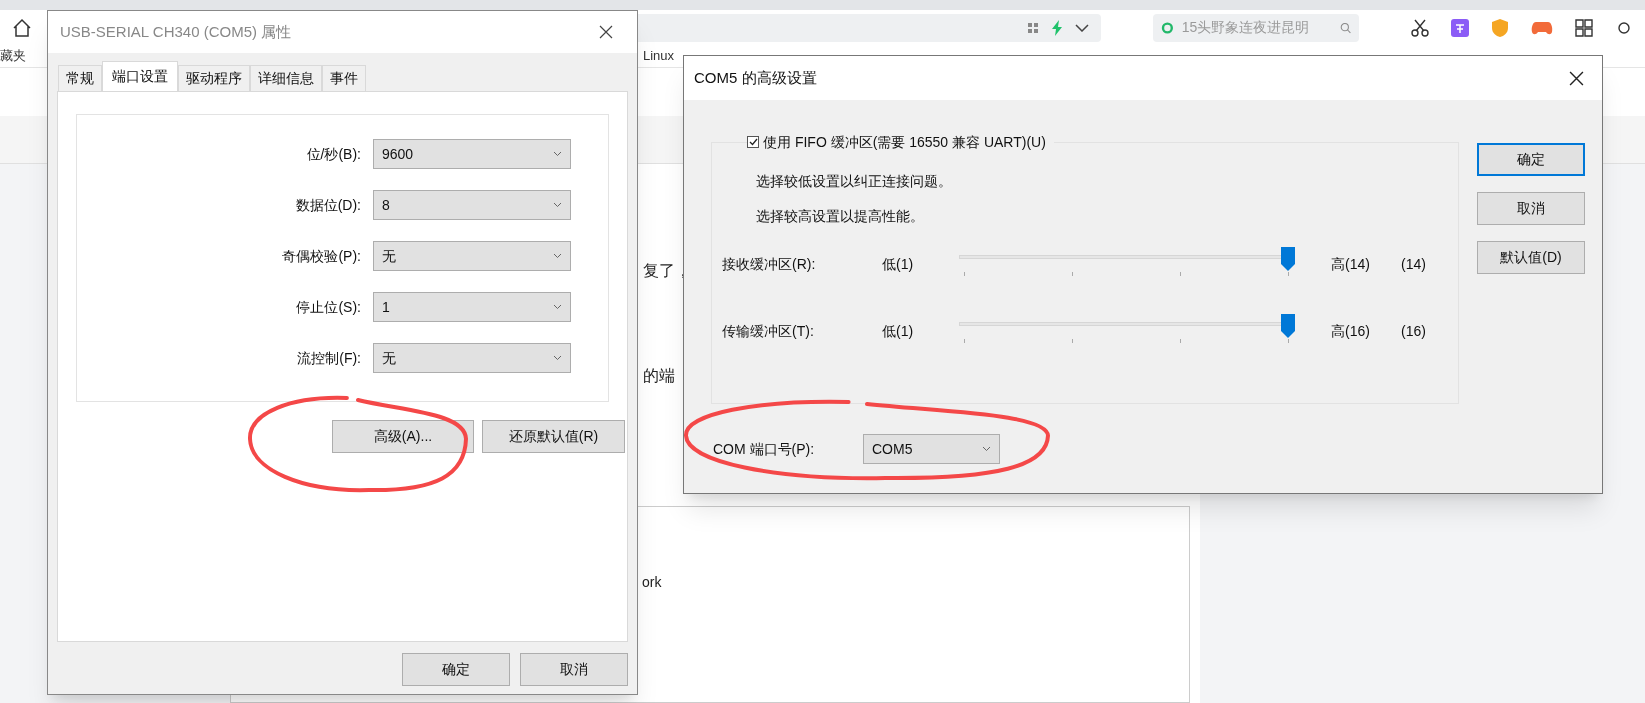 The image size is (1645, 703). I want to click on dropdown: 8, so click(472, 205).